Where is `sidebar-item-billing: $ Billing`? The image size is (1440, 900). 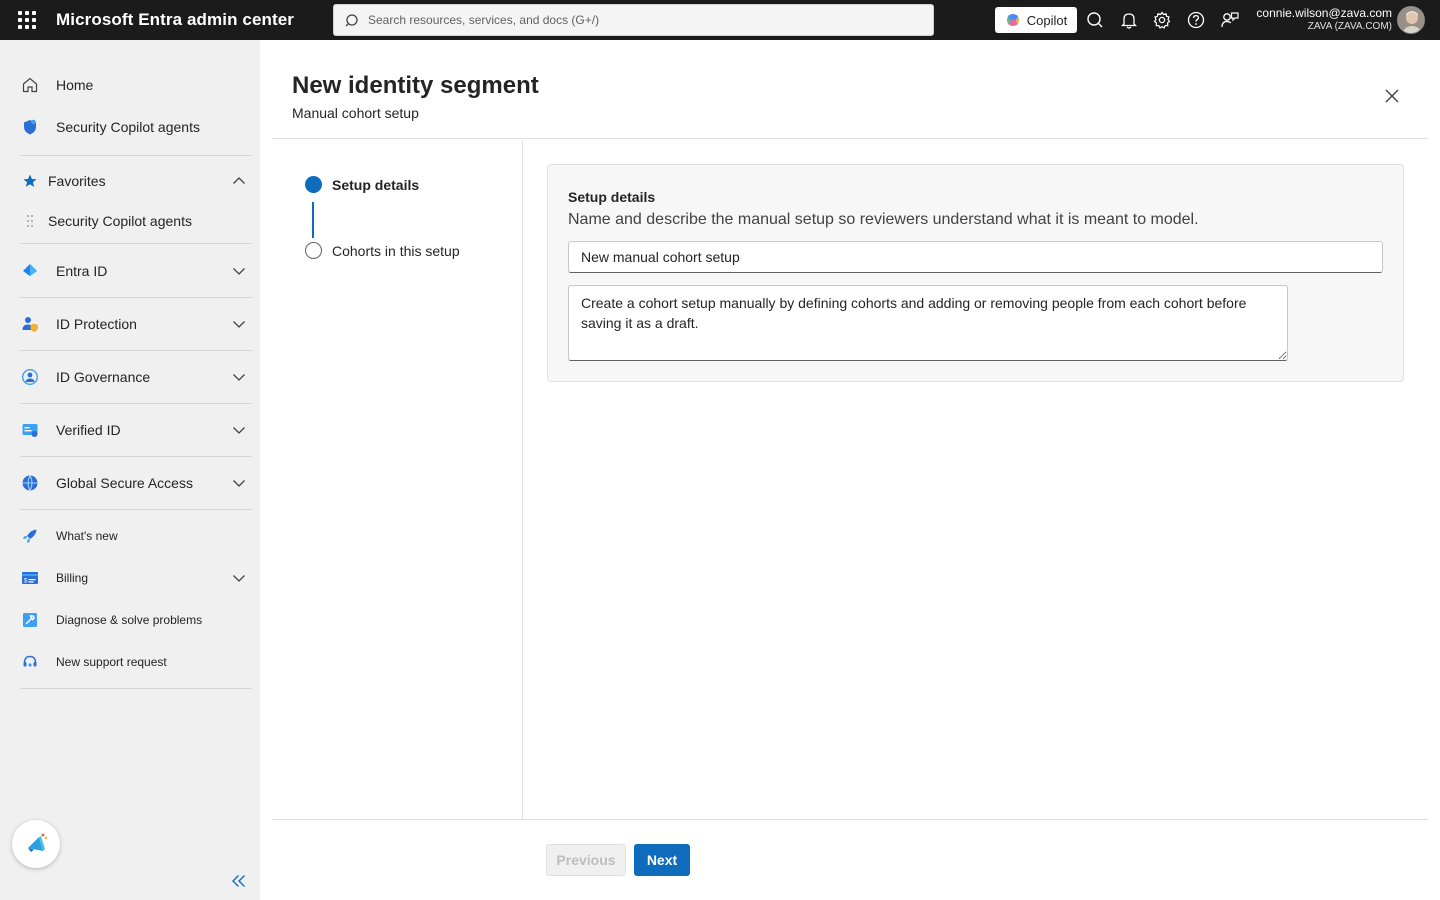
sidebar-item-billing: $ Billing is located at coordinates (136, 578).